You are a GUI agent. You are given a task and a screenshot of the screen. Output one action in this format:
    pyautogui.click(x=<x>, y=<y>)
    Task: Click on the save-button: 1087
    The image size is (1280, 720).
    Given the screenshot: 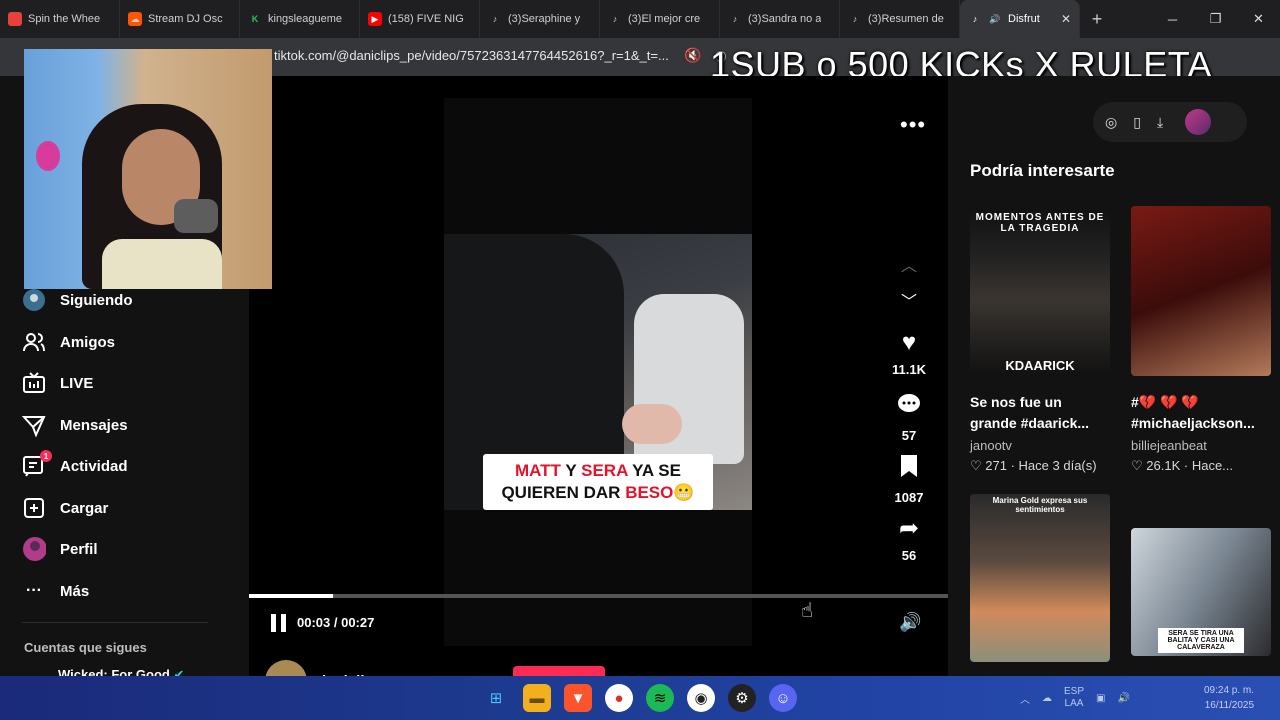 What is the action you would take?
    pyautogui.click(x=909, y=479)
    